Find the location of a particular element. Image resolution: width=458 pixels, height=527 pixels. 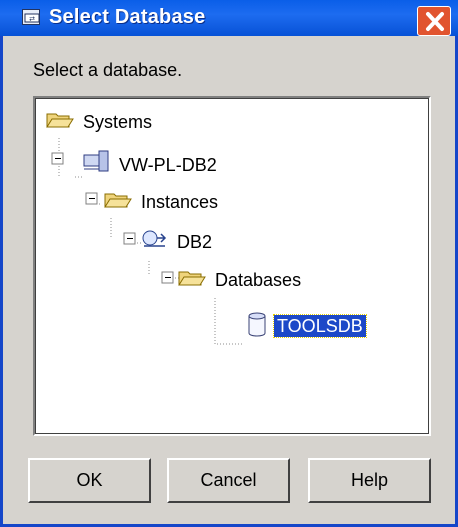

tree-node-databases: Databases is located at coordinates (240, 277).